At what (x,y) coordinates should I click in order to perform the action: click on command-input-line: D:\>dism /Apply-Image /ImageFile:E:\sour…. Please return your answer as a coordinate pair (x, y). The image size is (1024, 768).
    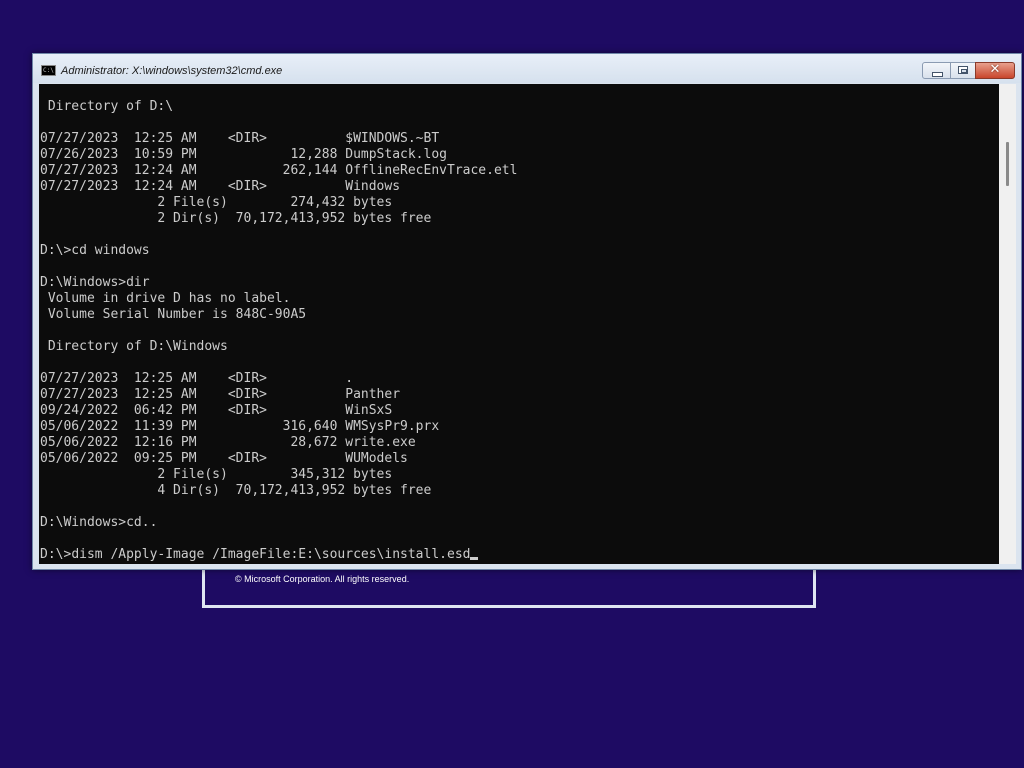
    Looking at the image, I should click on (278, 555).